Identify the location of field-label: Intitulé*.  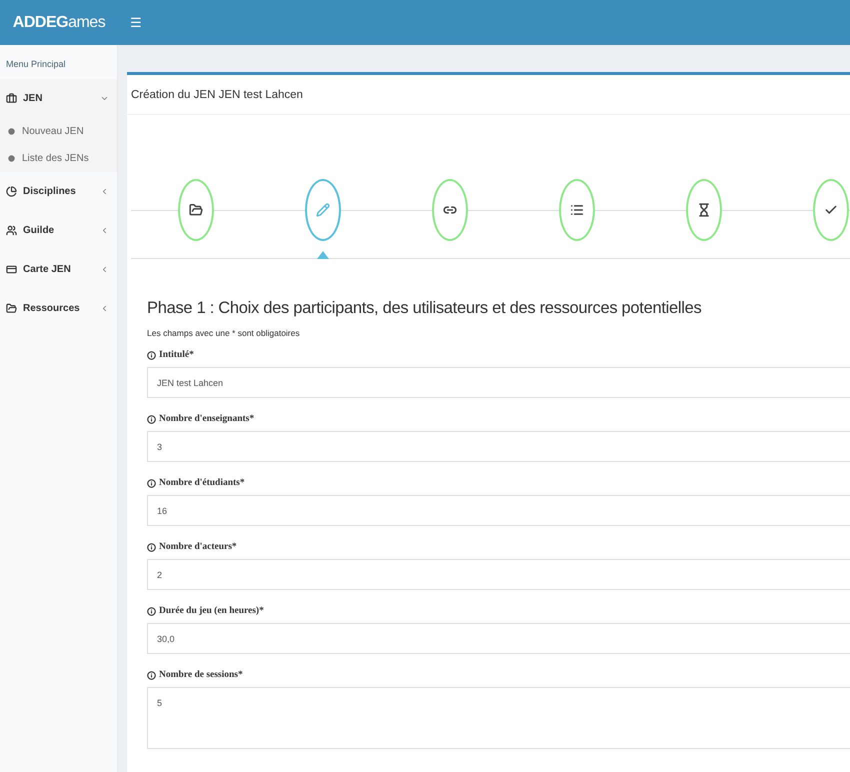
(176, 355).